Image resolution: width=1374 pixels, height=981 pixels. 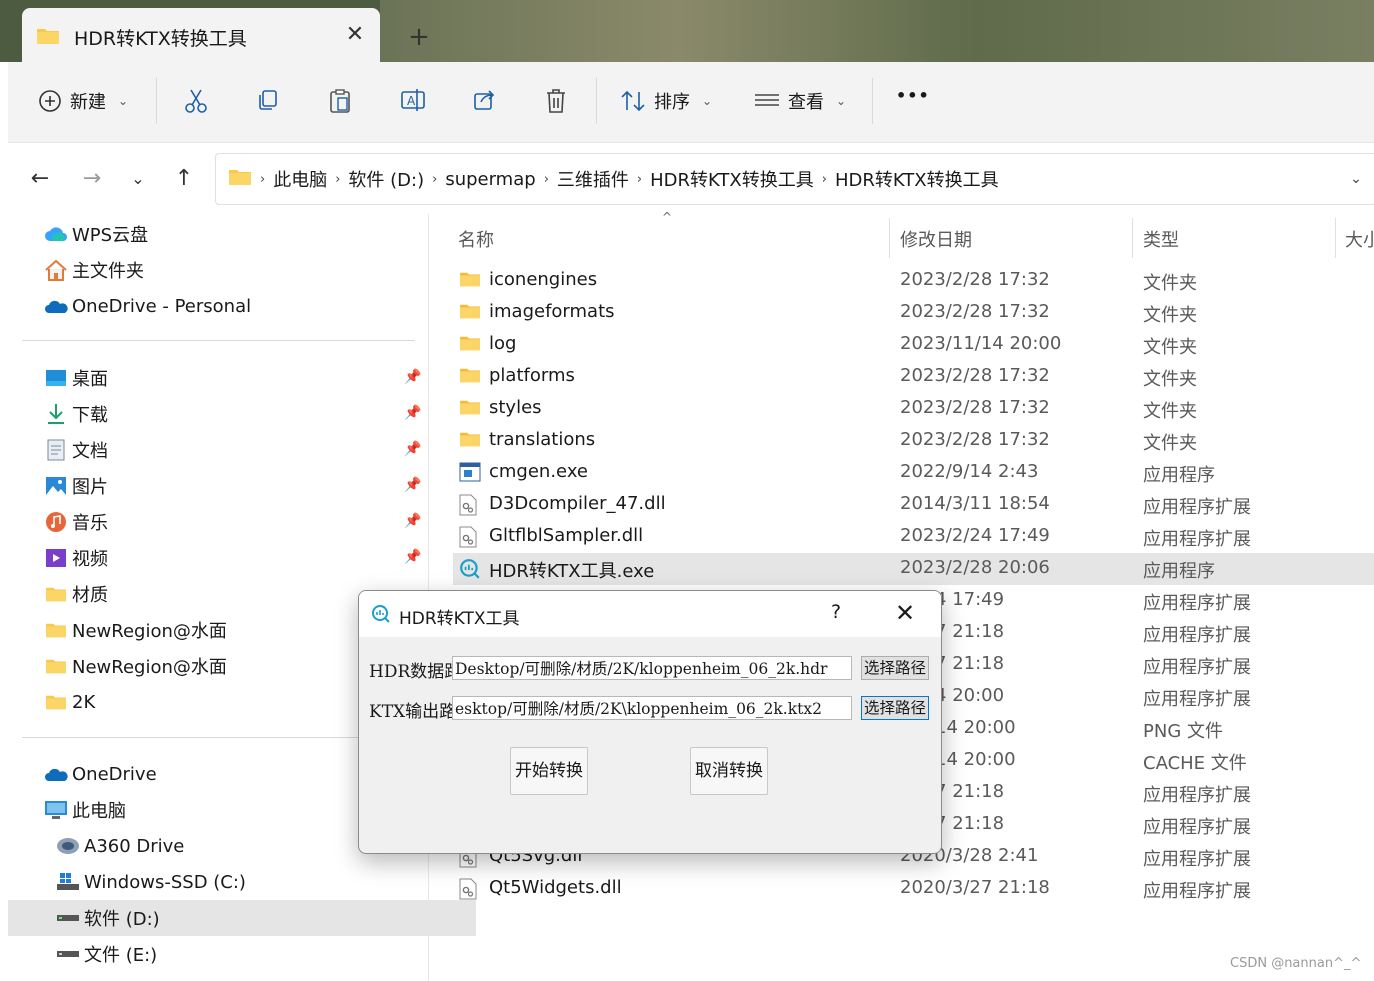 I want to click on file-date: 2020/3/27 21:18, so click(x=975, y=887).